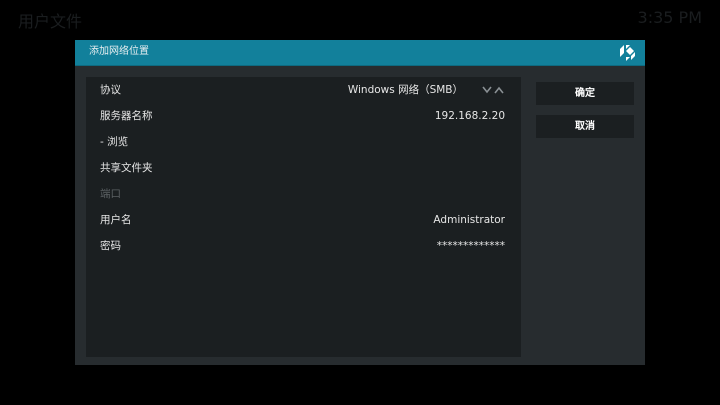 The width and height of the screenshot is (720, 405). Describe the element at coordinates (50, 21) in the screenshot. I see `background-title: 用户文件` at that location.